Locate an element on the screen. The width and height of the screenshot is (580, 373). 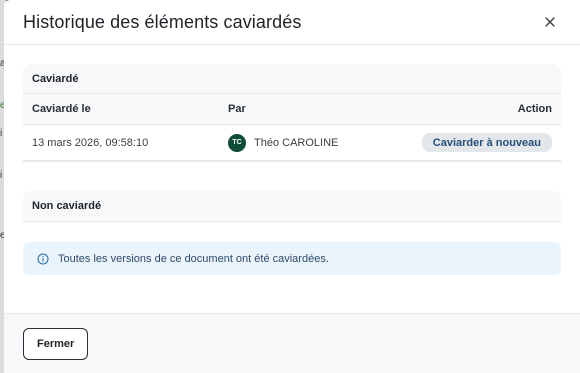
close-icon is located at coordinates (550, 22).